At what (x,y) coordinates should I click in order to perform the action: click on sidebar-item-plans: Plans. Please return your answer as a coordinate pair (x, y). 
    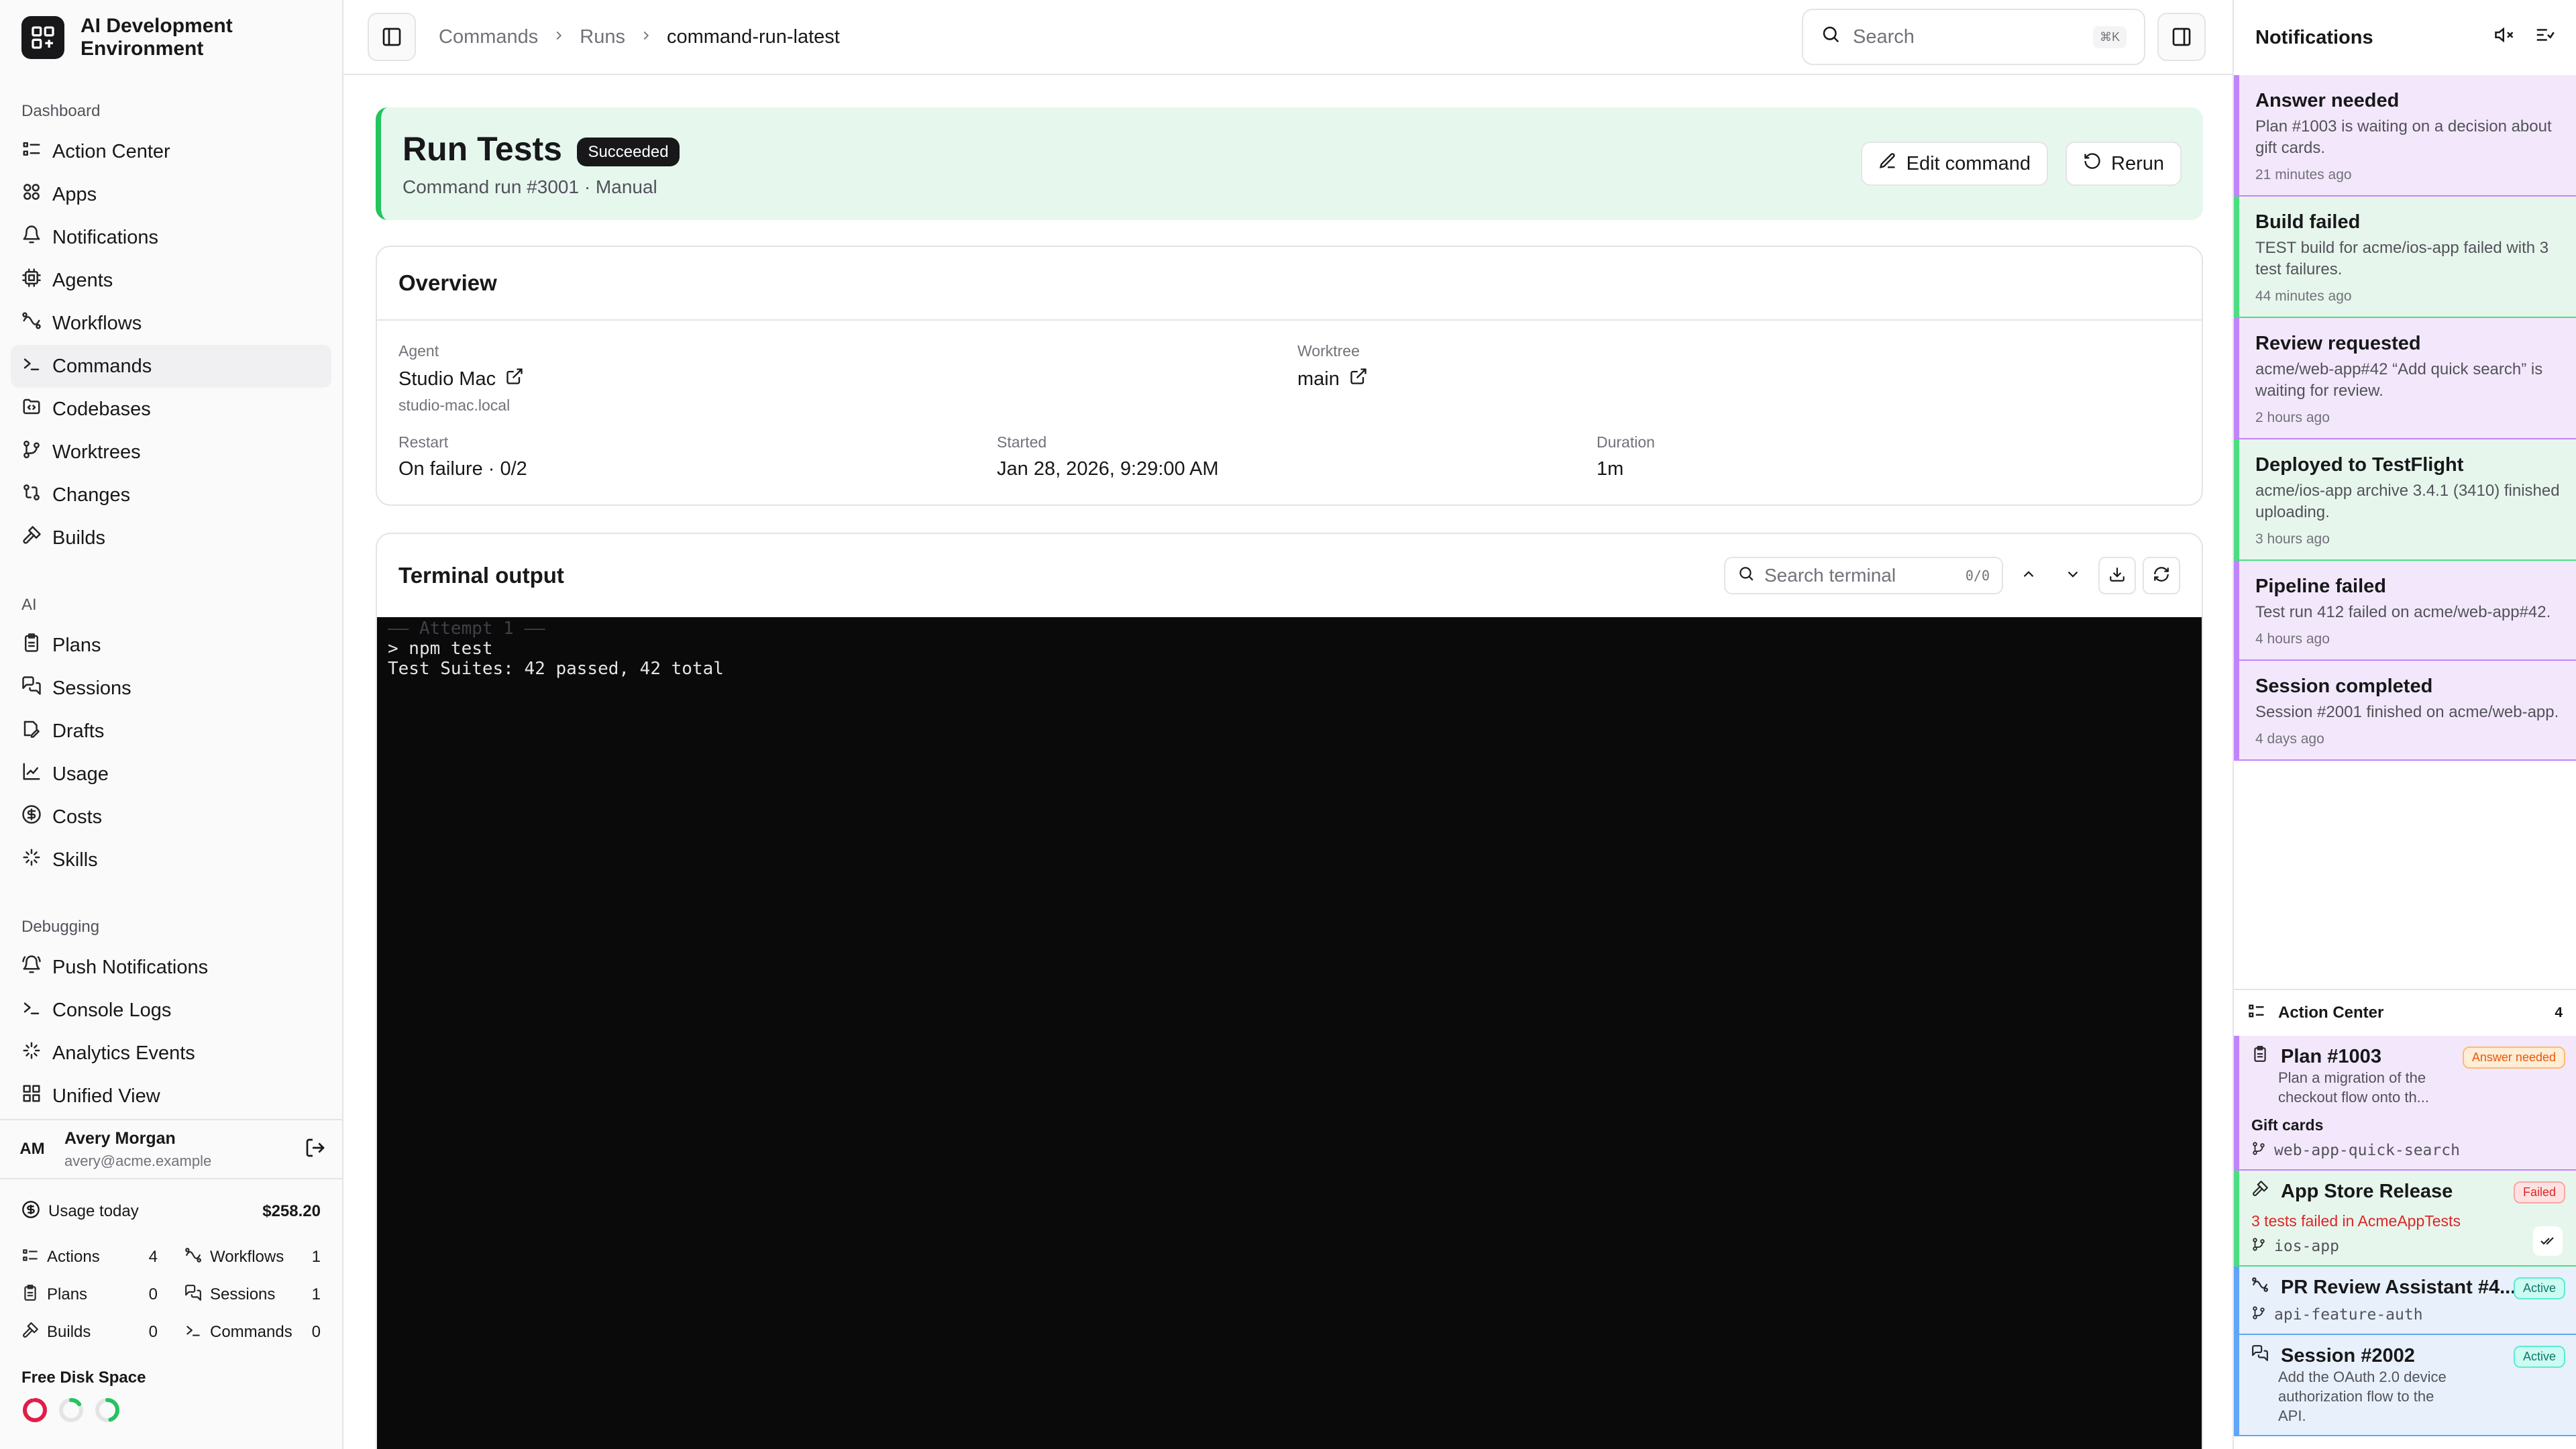
    Looking at the image, I should click on (171, 645).